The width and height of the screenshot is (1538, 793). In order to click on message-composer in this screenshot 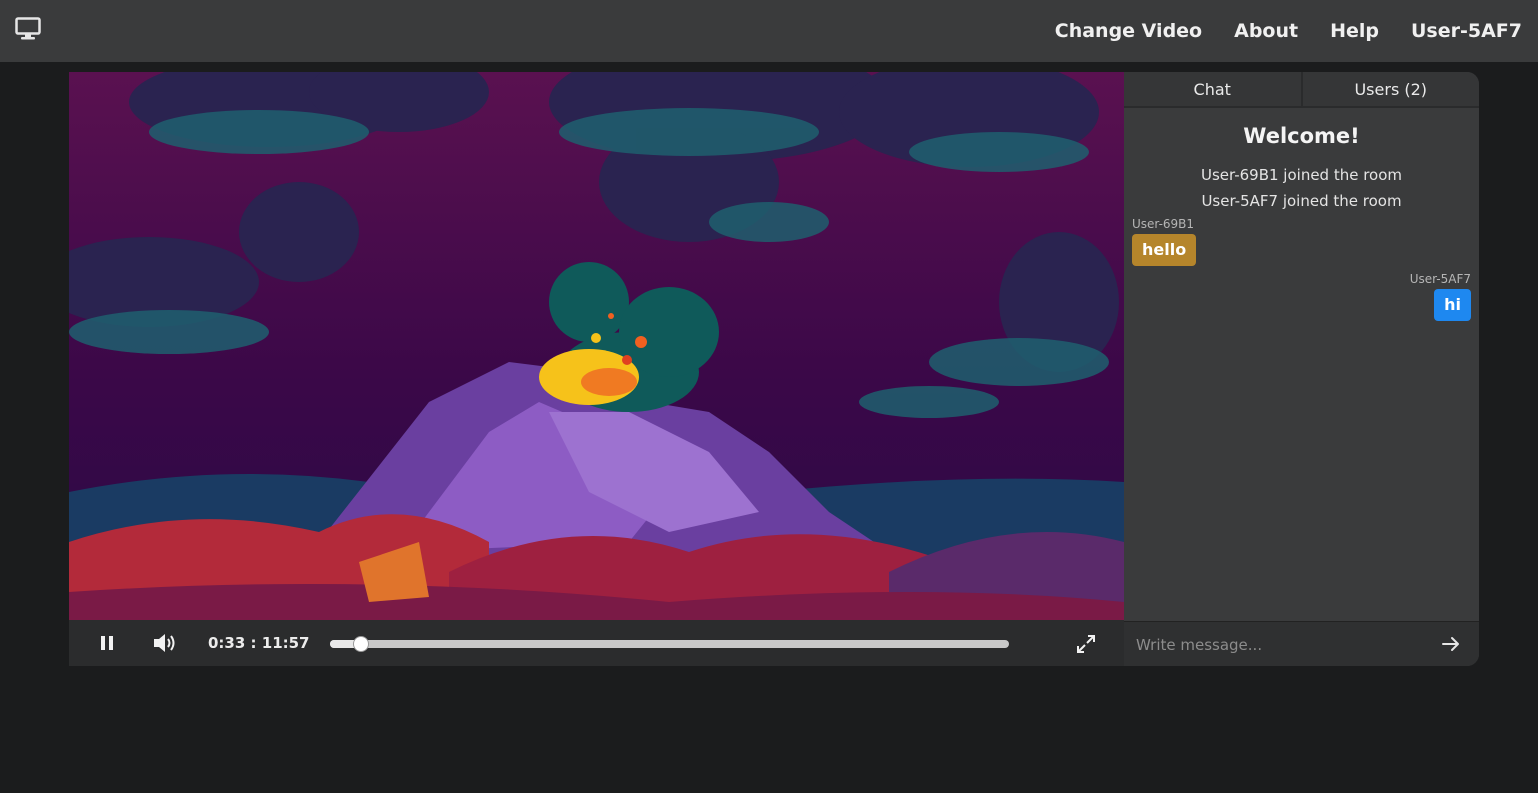, I will do `click(1301, 643)`.